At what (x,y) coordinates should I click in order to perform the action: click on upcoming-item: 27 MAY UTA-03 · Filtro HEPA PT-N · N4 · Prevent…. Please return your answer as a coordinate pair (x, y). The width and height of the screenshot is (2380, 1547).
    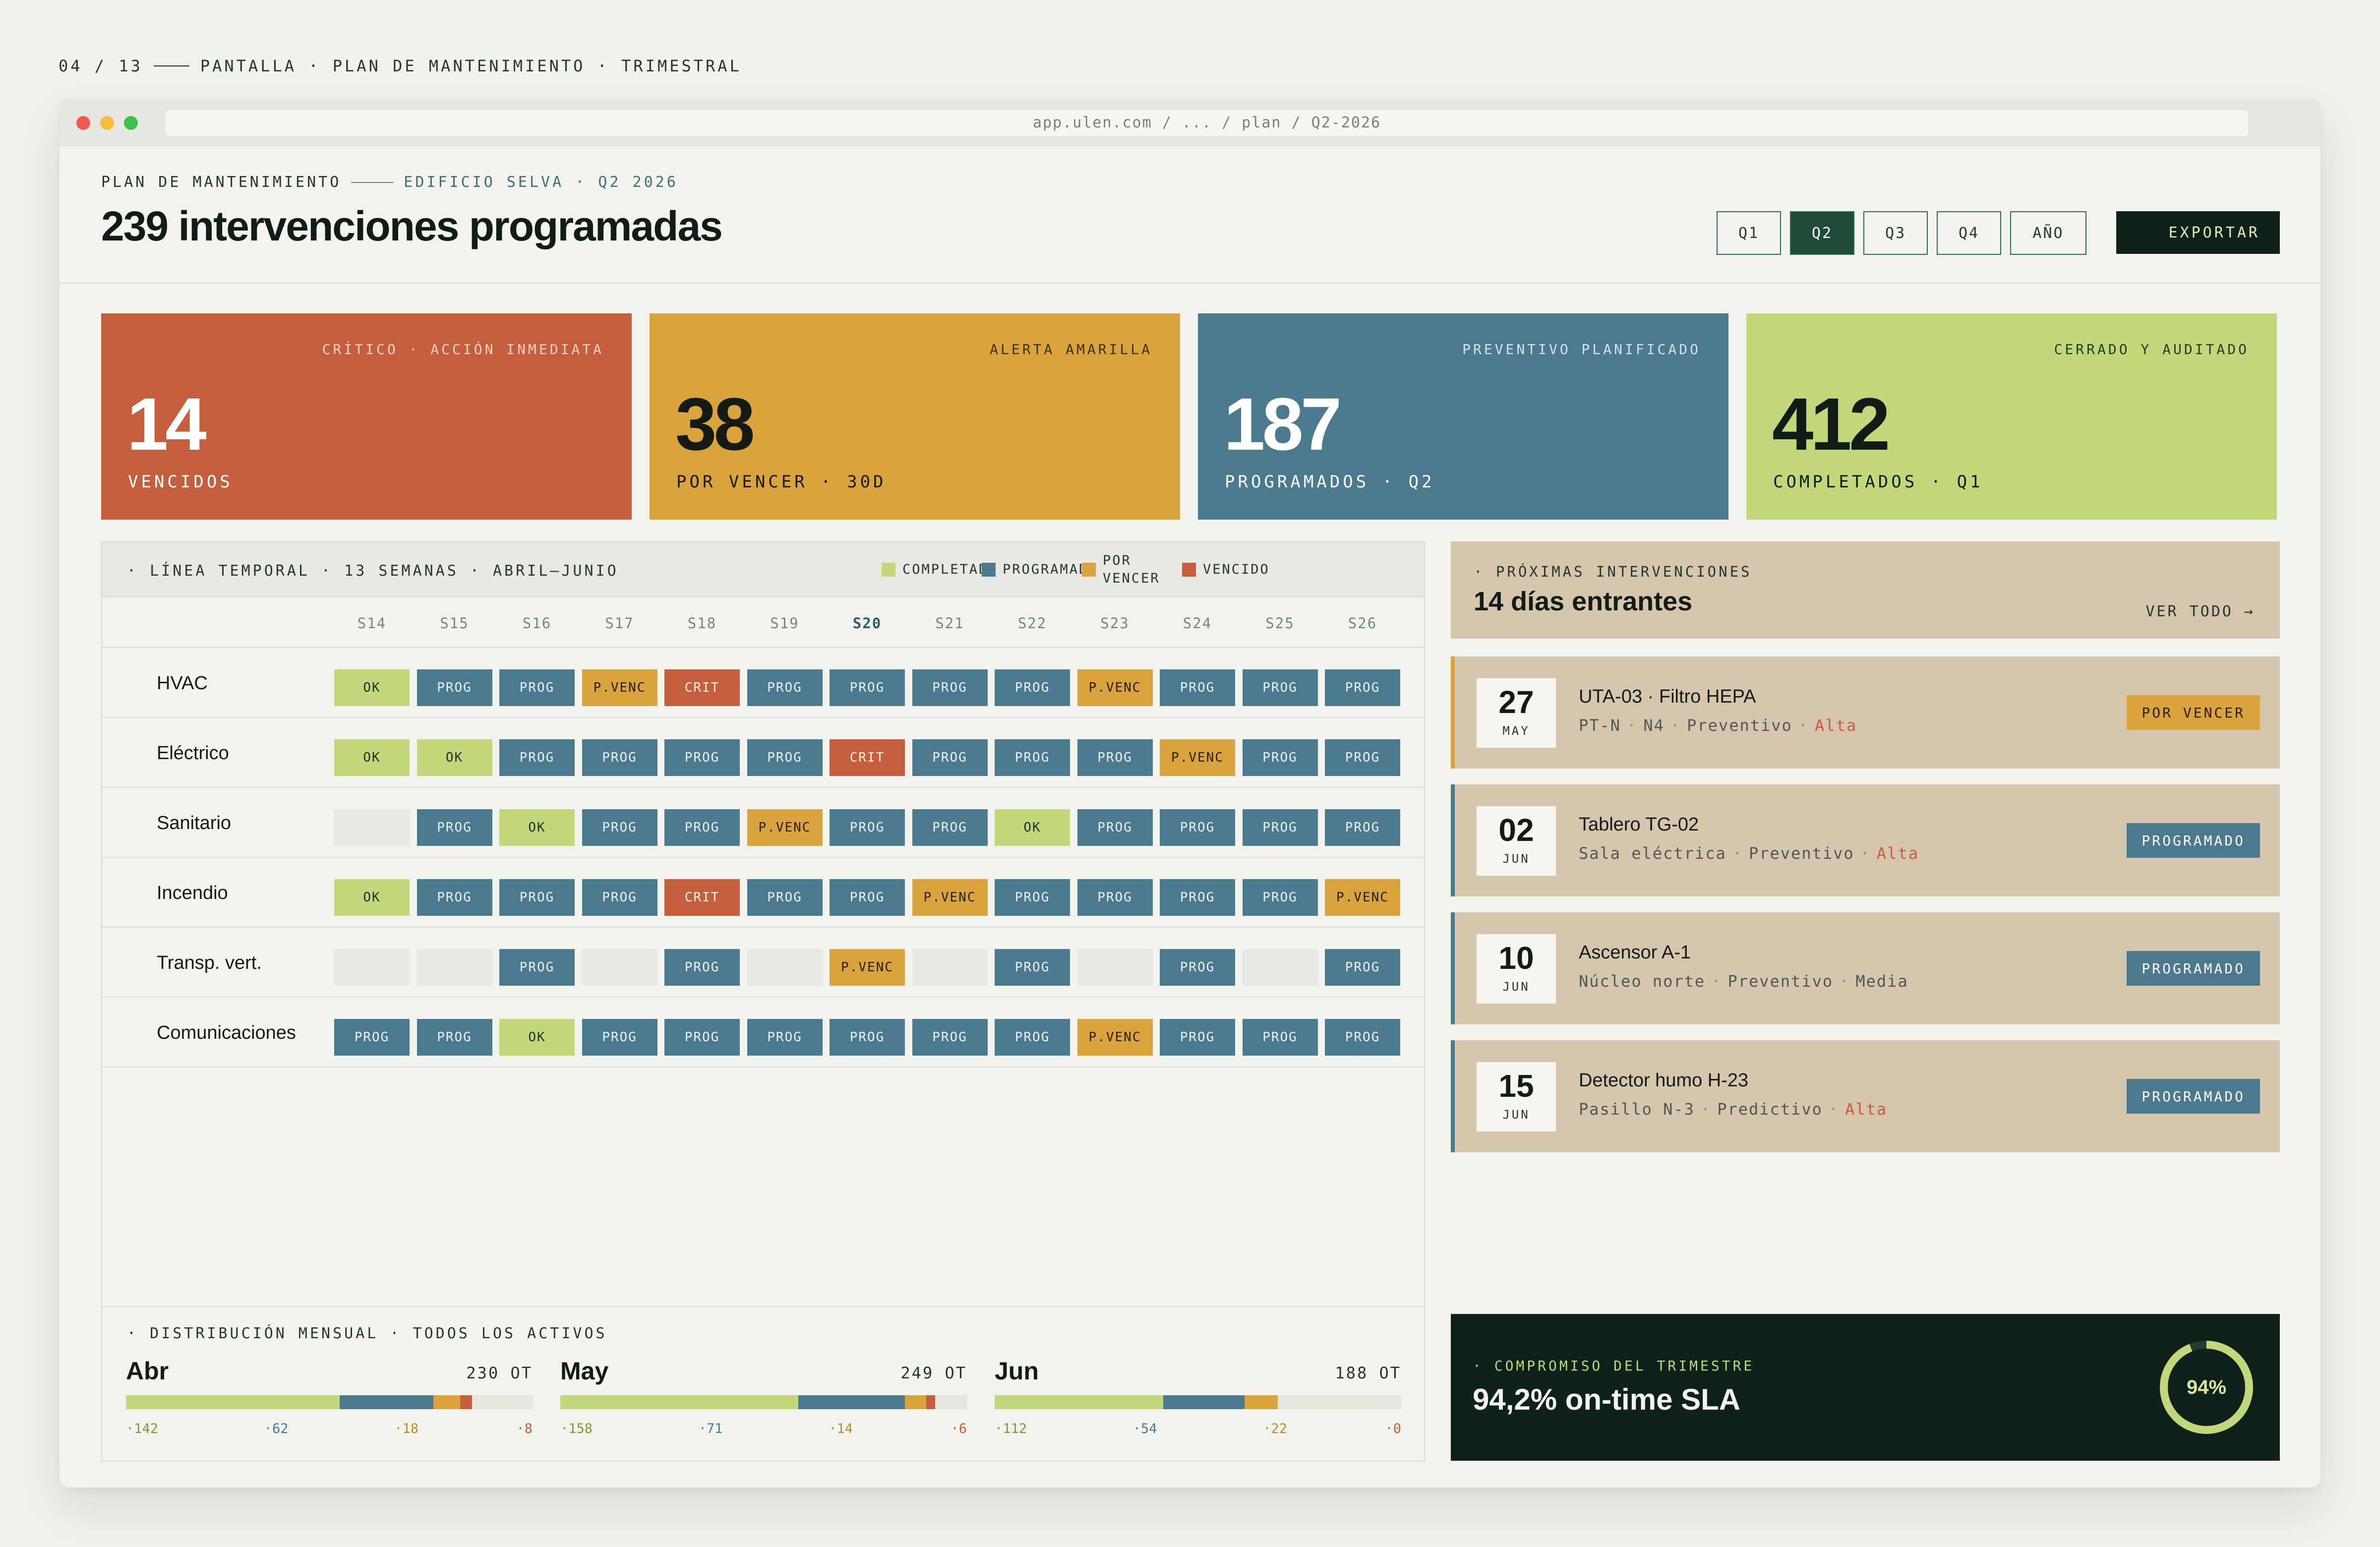
    Looking at the image, I should click on (1865, 712).